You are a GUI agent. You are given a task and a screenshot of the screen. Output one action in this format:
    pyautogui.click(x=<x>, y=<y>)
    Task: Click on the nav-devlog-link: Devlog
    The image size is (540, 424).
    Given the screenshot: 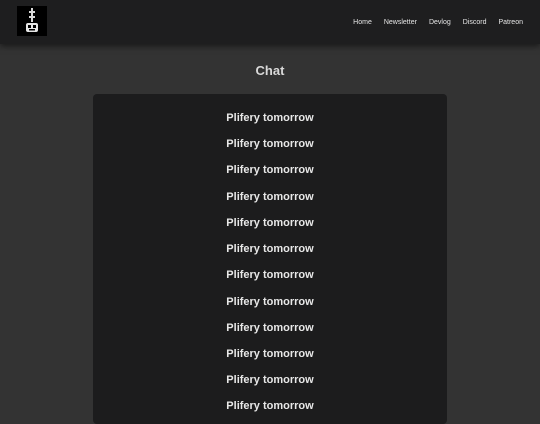 What is the action you would take?
    pyautogui.click(x=440, y=22)
    